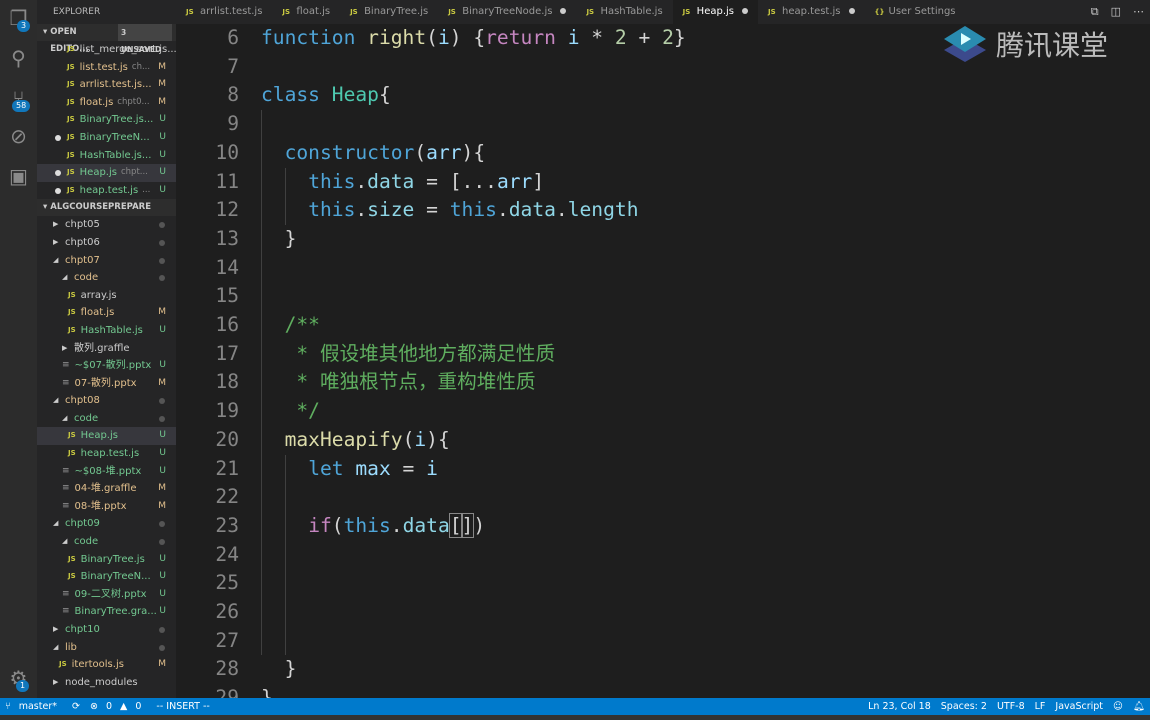 The image size is (1150, 720). Describe the element at coordinates (224, 12) in the screenshot. I see `tab-arrlist-test-js: JS arrlist.test.js` at that location.